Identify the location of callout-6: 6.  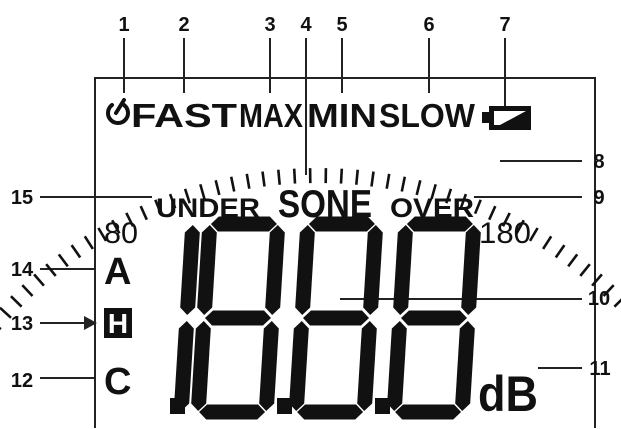
(428, 25).